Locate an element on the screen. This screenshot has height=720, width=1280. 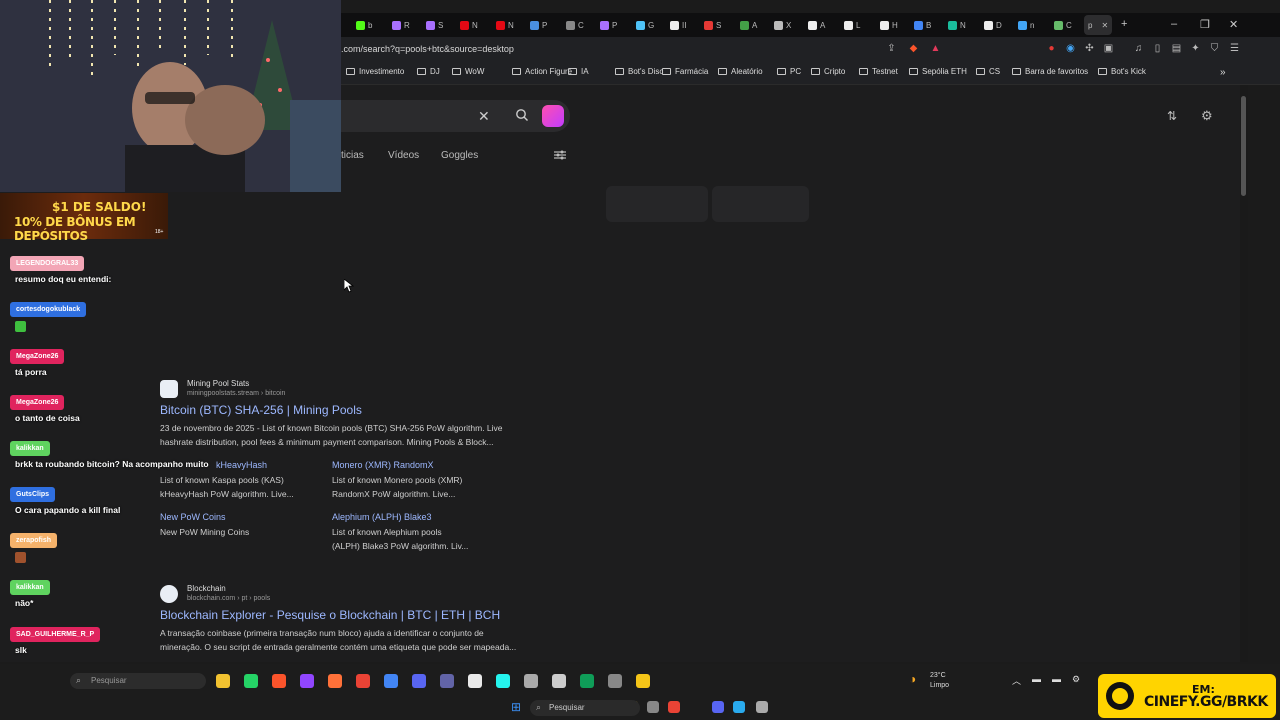
bookmark-item: Aleatório is located at coordinates (740, 71).